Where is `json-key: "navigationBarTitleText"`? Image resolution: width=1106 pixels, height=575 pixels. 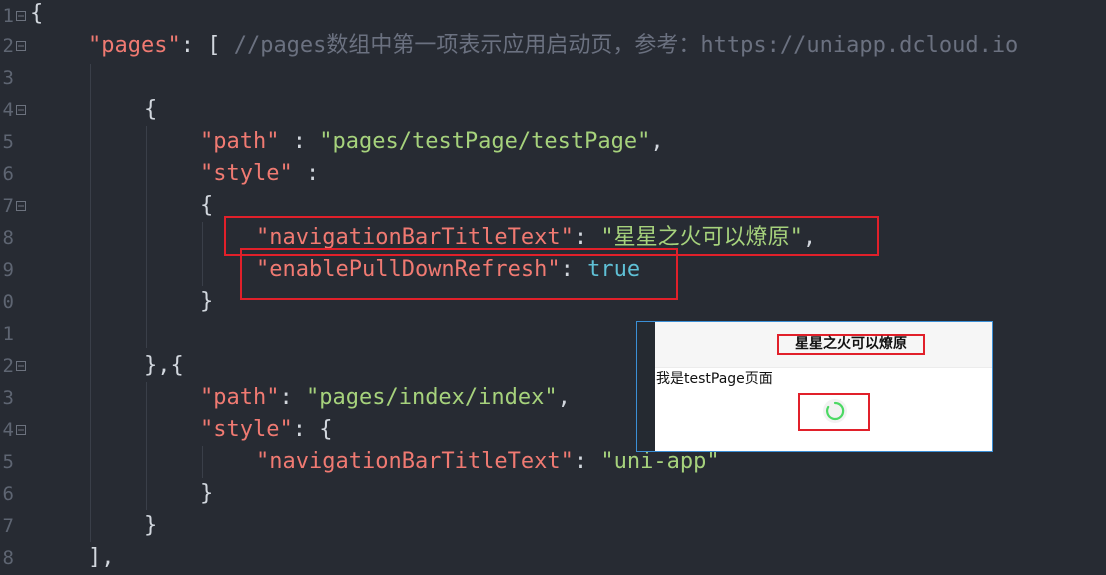 json-key: "navigationBarTitleText" is located at coordinates (415, 461).